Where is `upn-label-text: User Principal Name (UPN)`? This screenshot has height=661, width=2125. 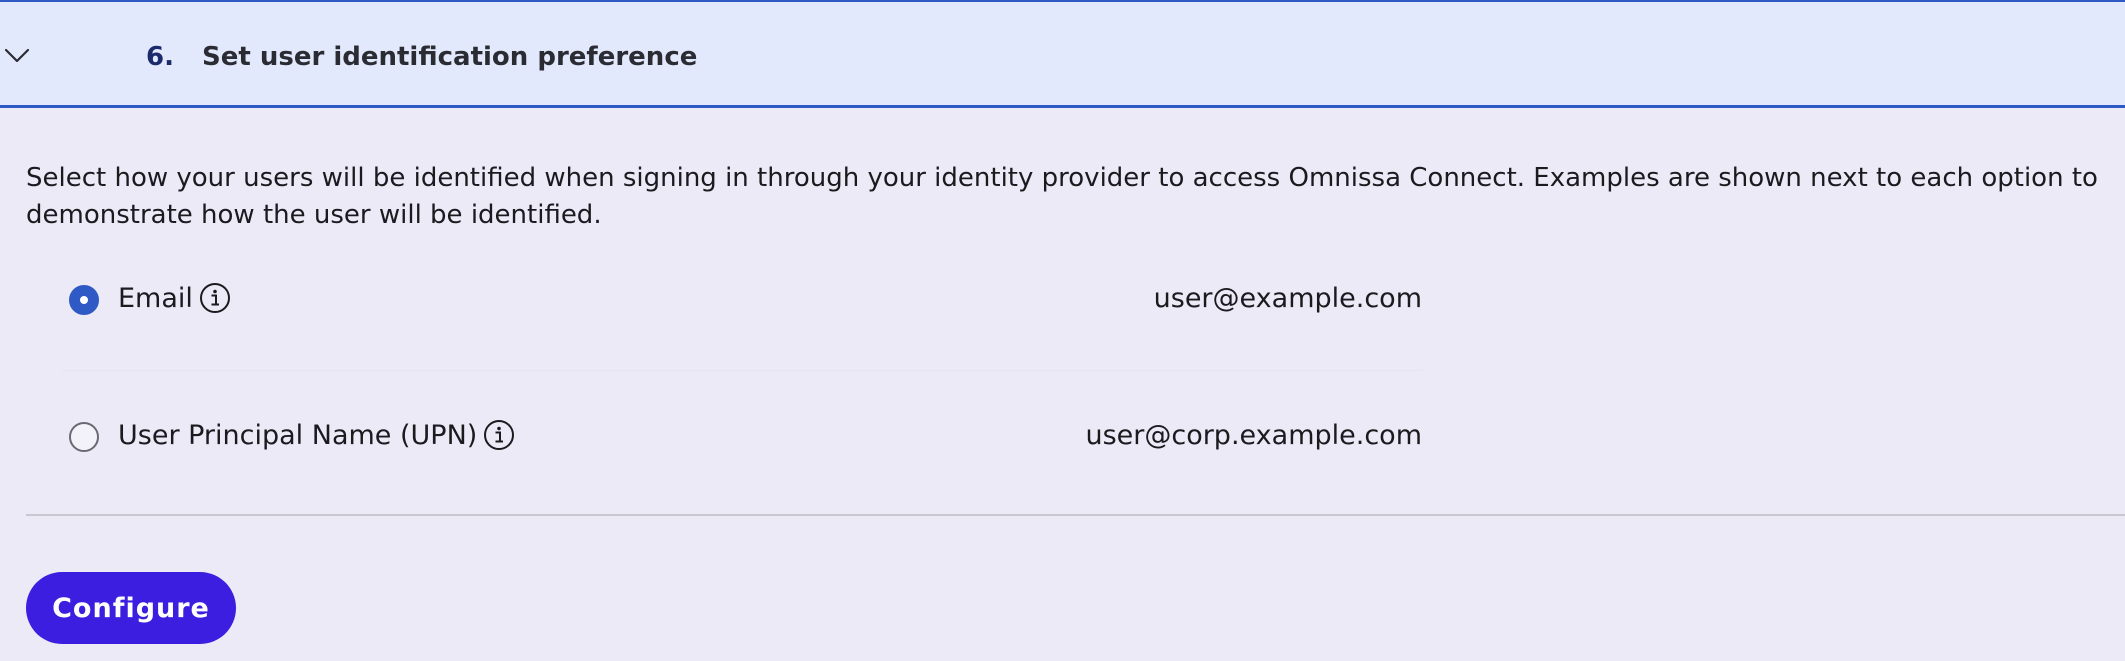
upn-label-text: User Principal Name (UPN) is located at coordinates (298, 435).